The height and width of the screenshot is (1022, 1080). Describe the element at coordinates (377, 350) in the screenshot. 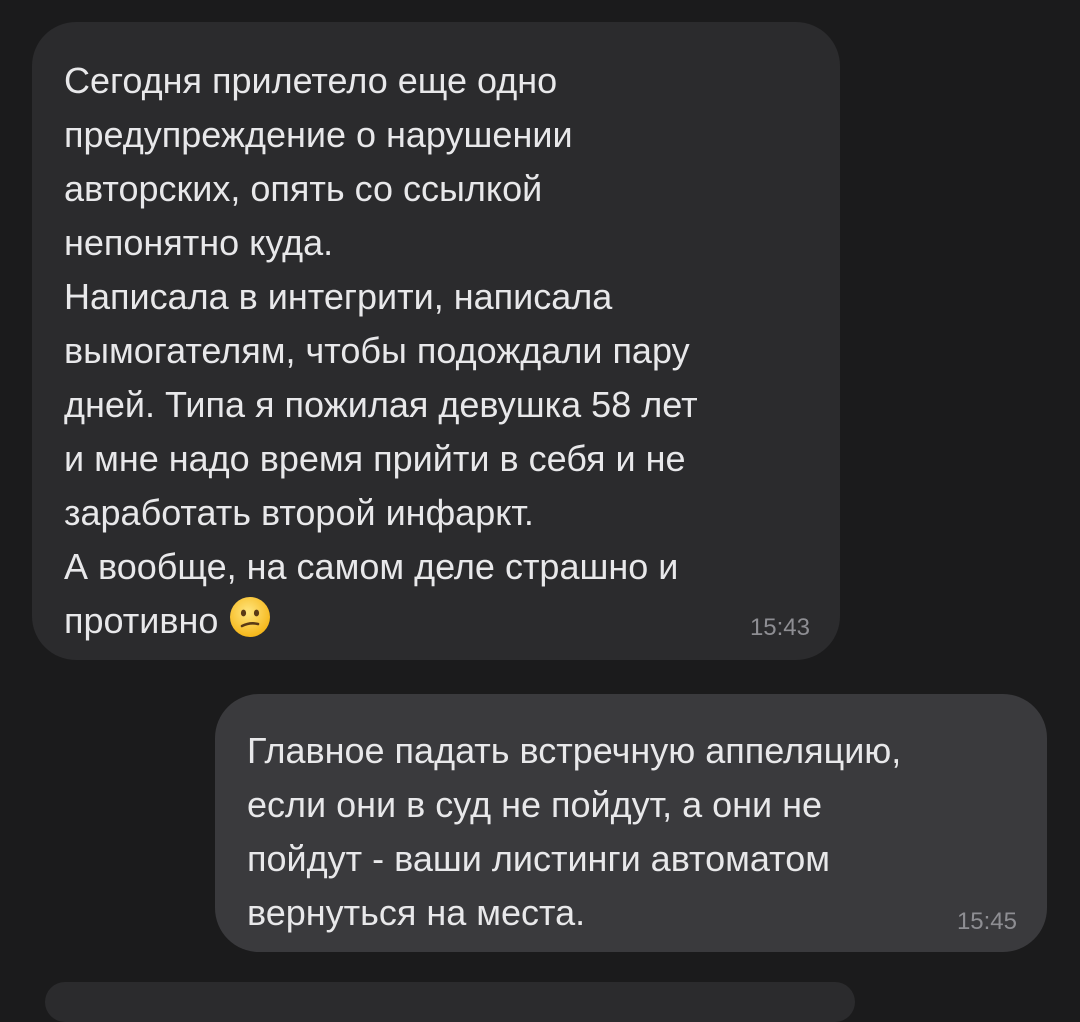

I see `message-text-line: вымогателям, чтобы подождали пару` at that location.